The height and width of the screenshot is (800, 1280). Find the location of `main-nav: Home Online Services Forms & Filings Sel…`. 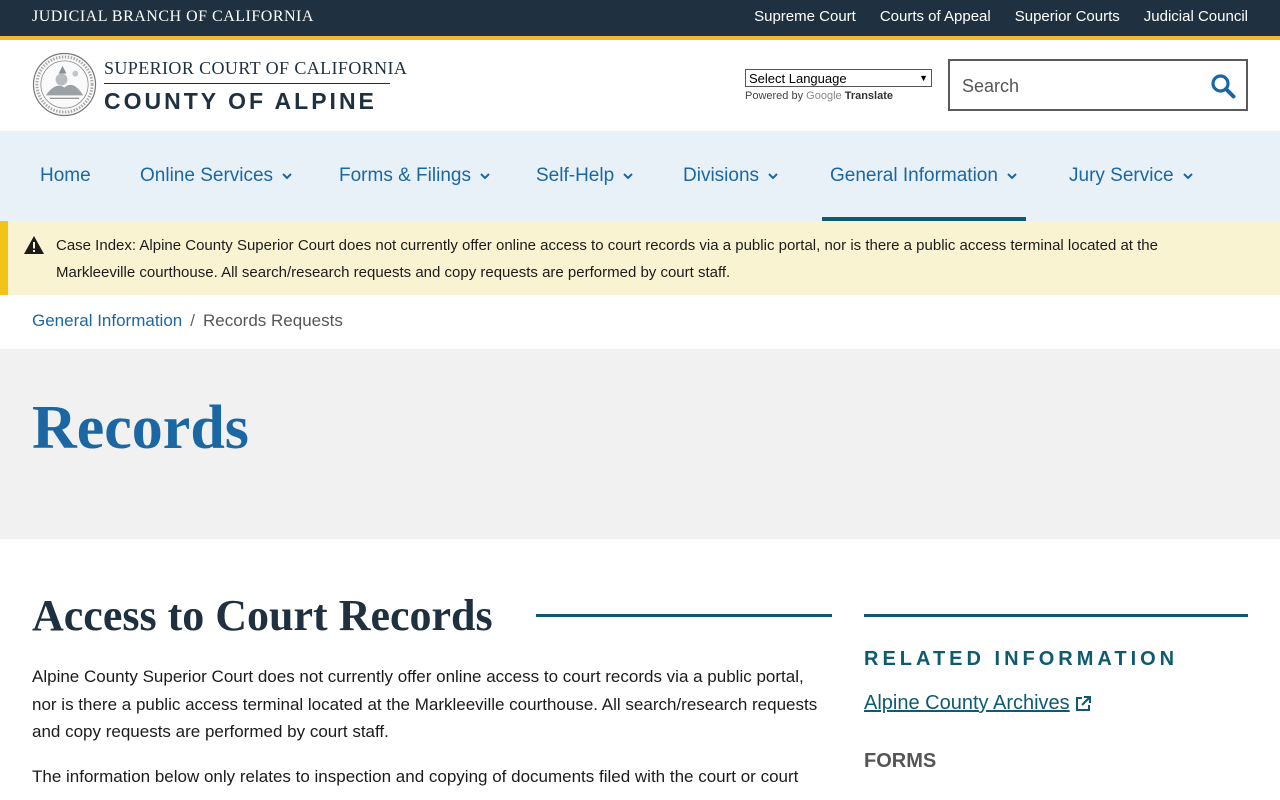

main-nav: Home Online Services Forms & Filings Sel… is located at coordinates (640, 176).